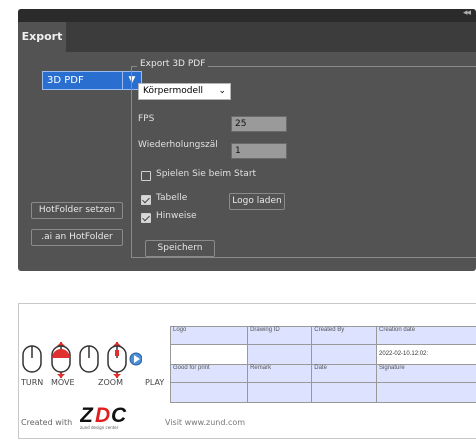 The image size is (476, 439). What do you see at coordinates (146, 119) in the screenshot?
I see `fps-label: FPS` at bounding box center [146, 119].